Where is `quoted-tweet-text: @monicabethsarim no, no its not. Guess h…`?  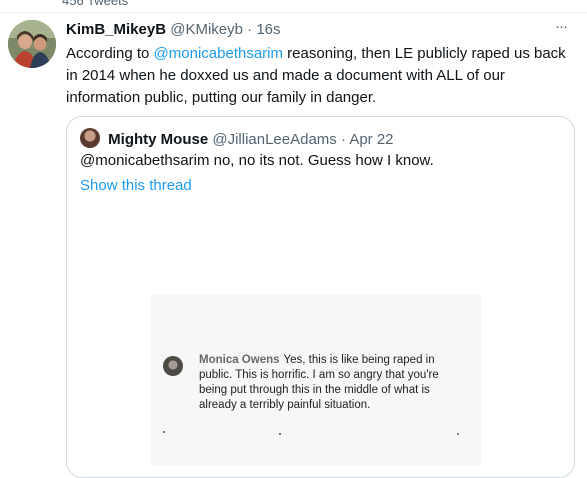 quoted-tweet-text: @monicabethsarim no, no its not. Guess h… is located at coordinates (257, 160).